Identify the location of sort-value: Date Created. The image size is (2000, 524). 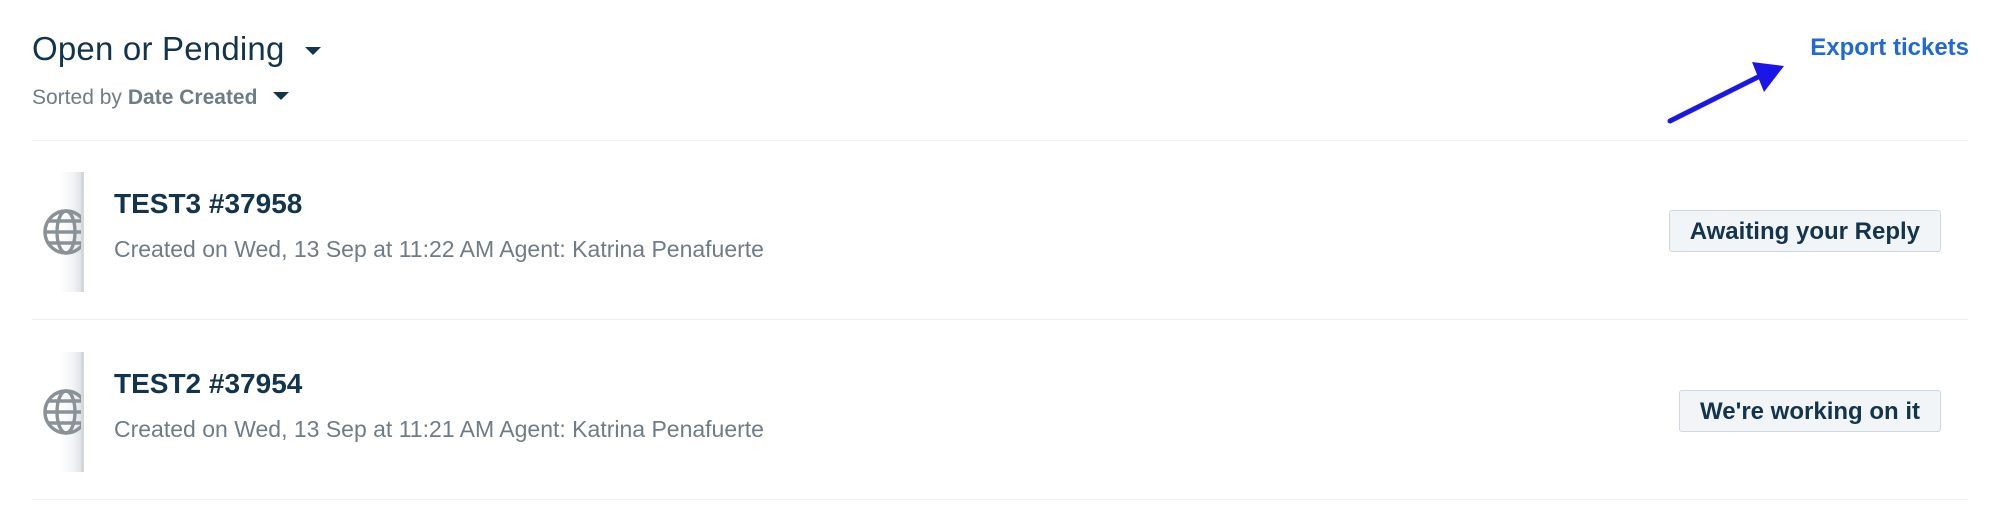
(193, 98).